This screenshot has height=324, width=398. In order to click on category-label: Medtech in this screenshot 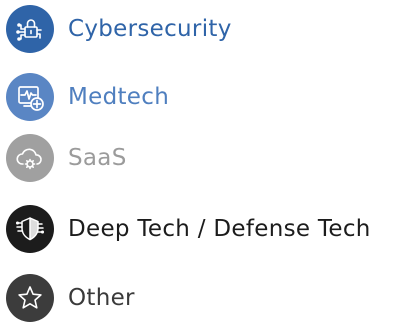, I will do `click(119, 96)`.